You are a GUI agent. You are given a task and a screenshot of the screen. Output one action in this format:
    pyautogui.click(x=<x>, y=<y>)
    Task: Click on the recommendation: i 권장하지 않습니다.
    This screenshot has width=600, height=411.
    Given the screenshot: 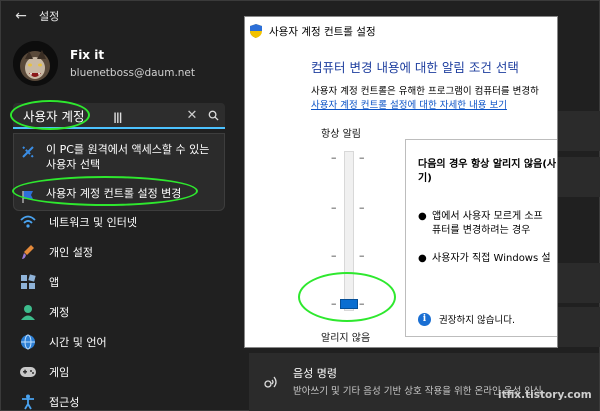 What is the action you would take?
    pyautogui.click(x=466, y=319)
    